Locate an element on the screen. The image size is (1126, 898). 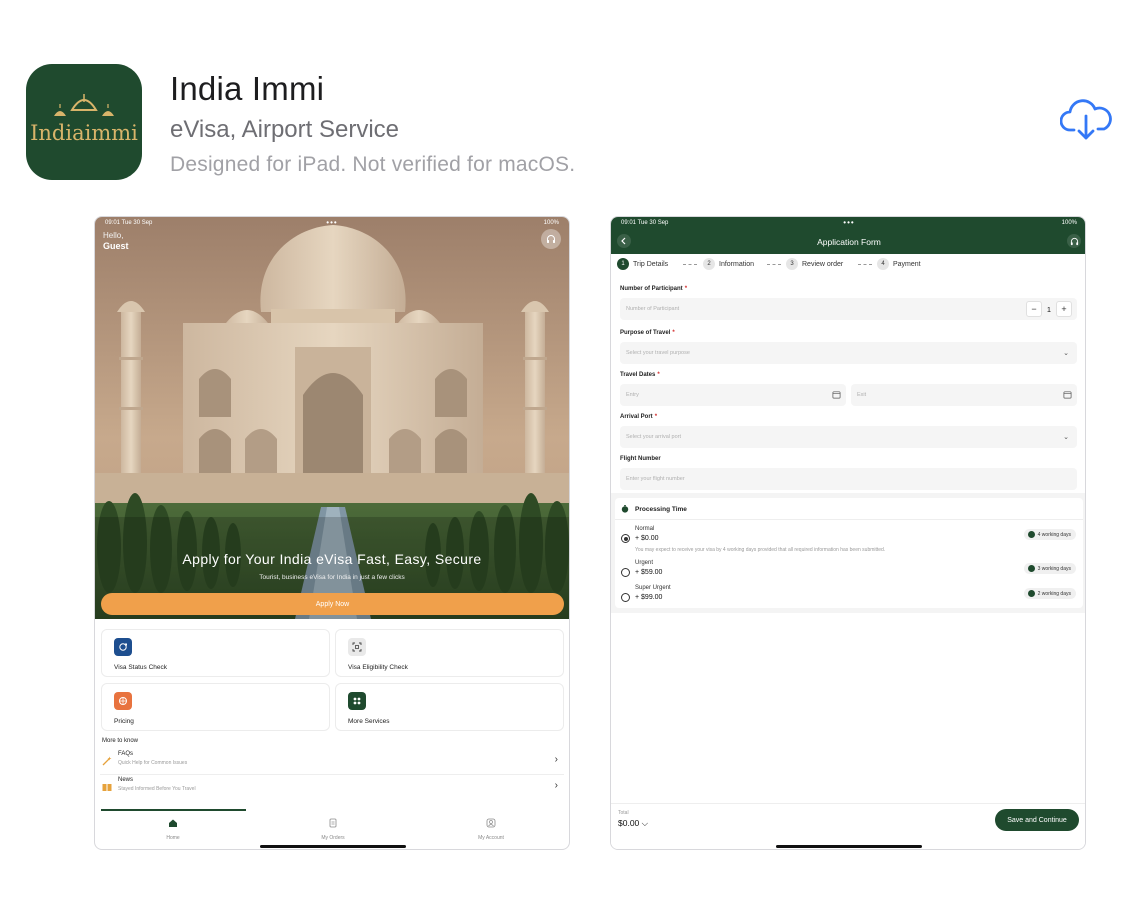
status-bar: 09:01 Tue 30 Sep ••• 100% is located at coordinates (332, 223).